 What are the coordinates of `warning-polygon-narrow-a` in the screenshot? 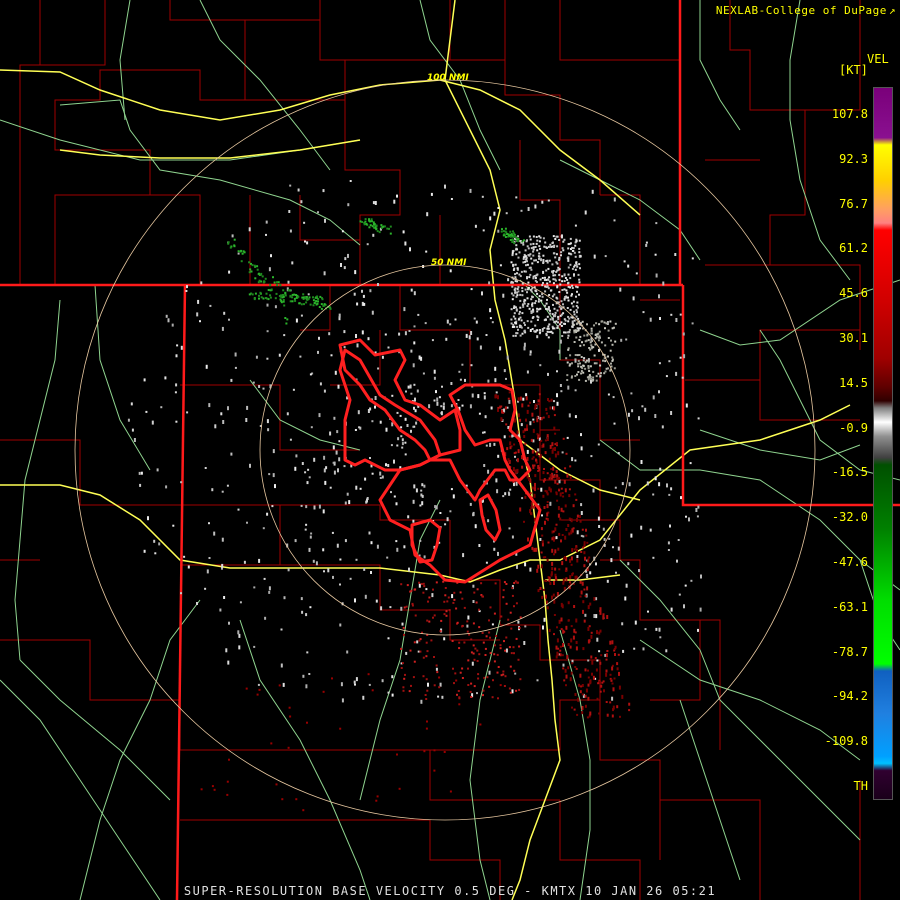 It's located at (426, 541).